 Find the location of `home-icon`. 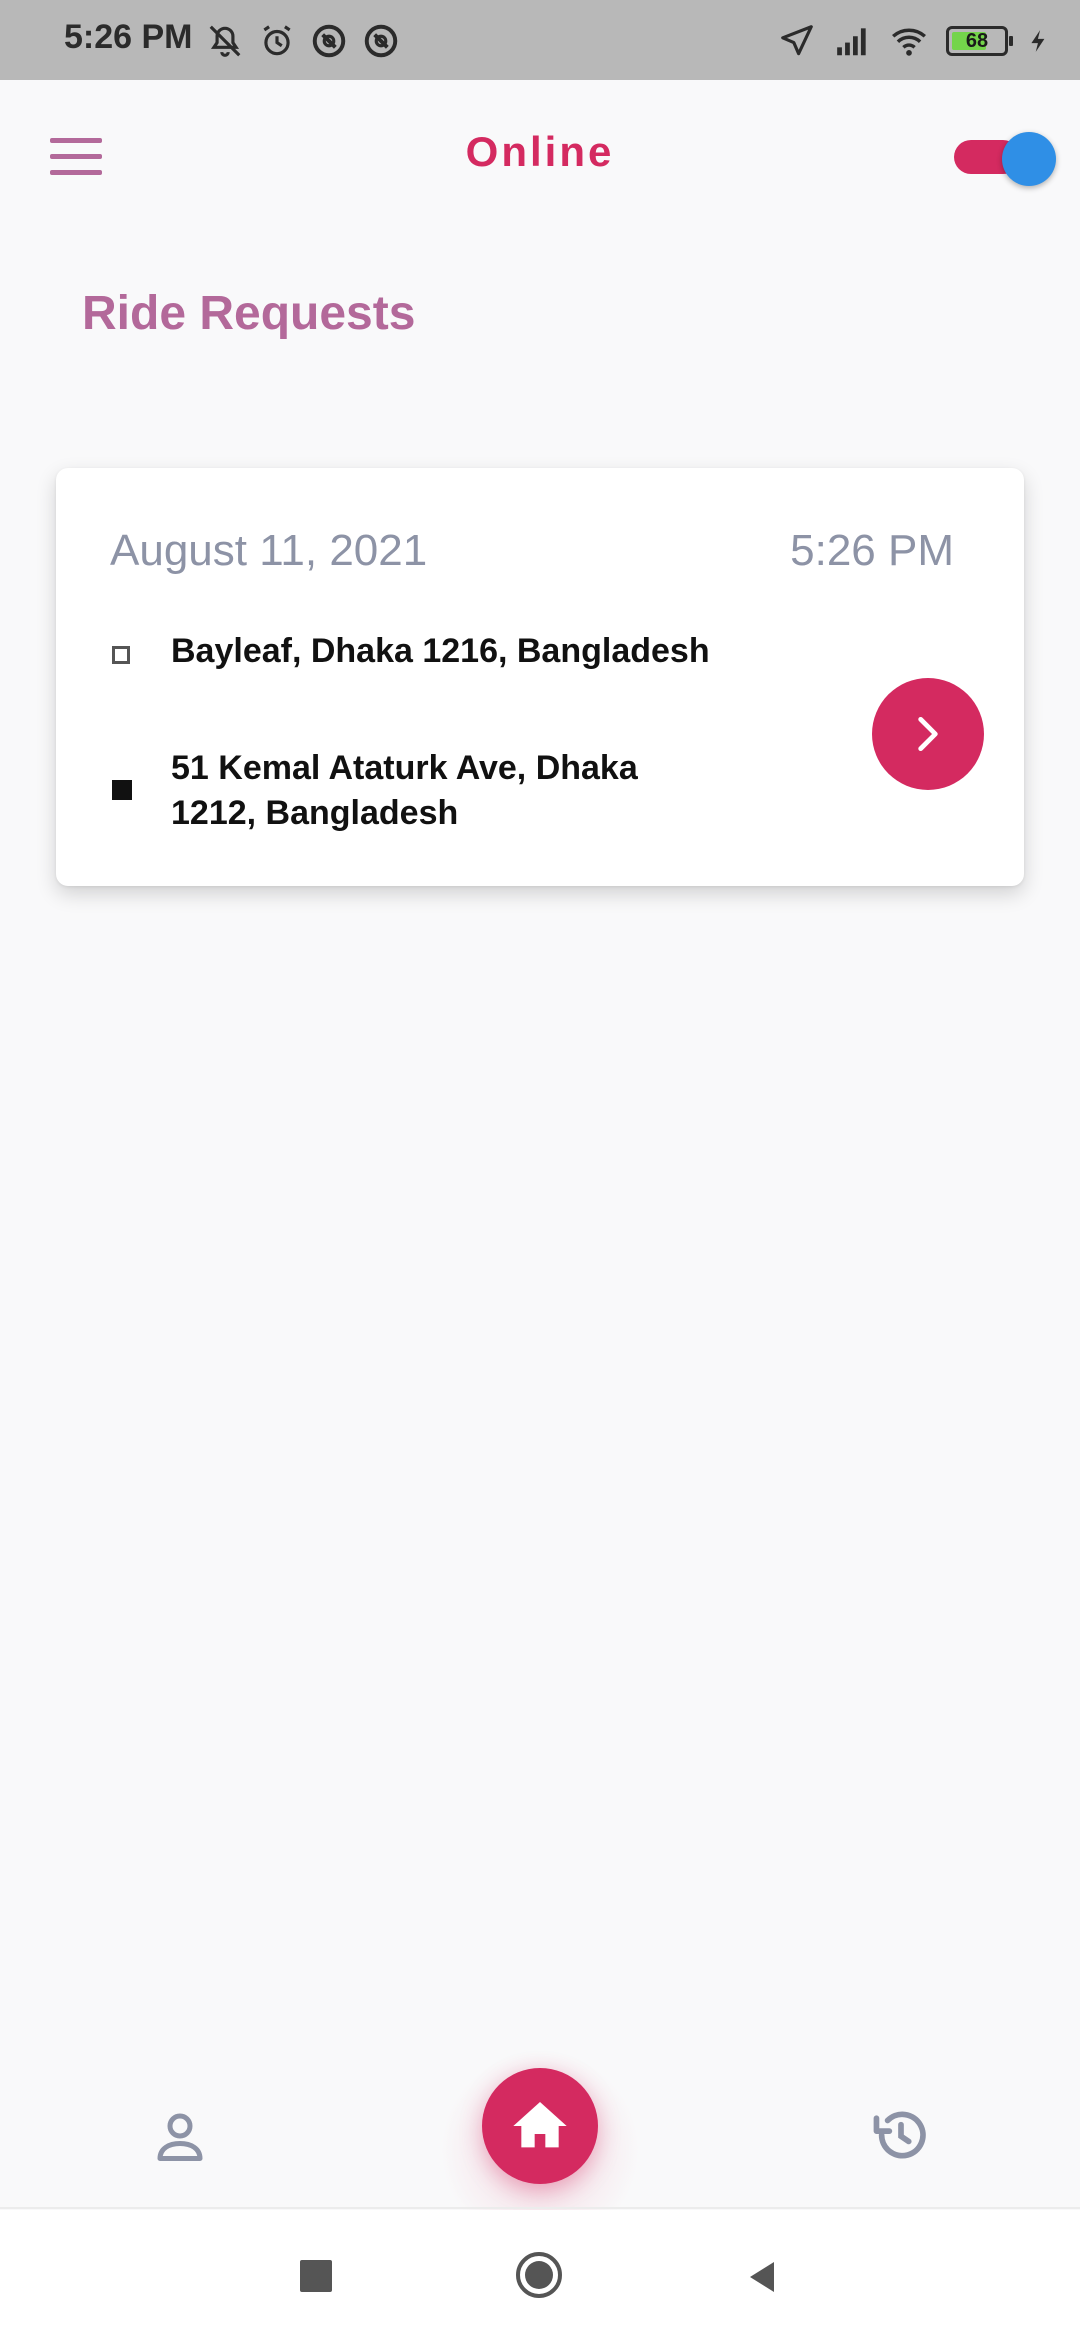

home-icon is located at coordinates (540, 2125).